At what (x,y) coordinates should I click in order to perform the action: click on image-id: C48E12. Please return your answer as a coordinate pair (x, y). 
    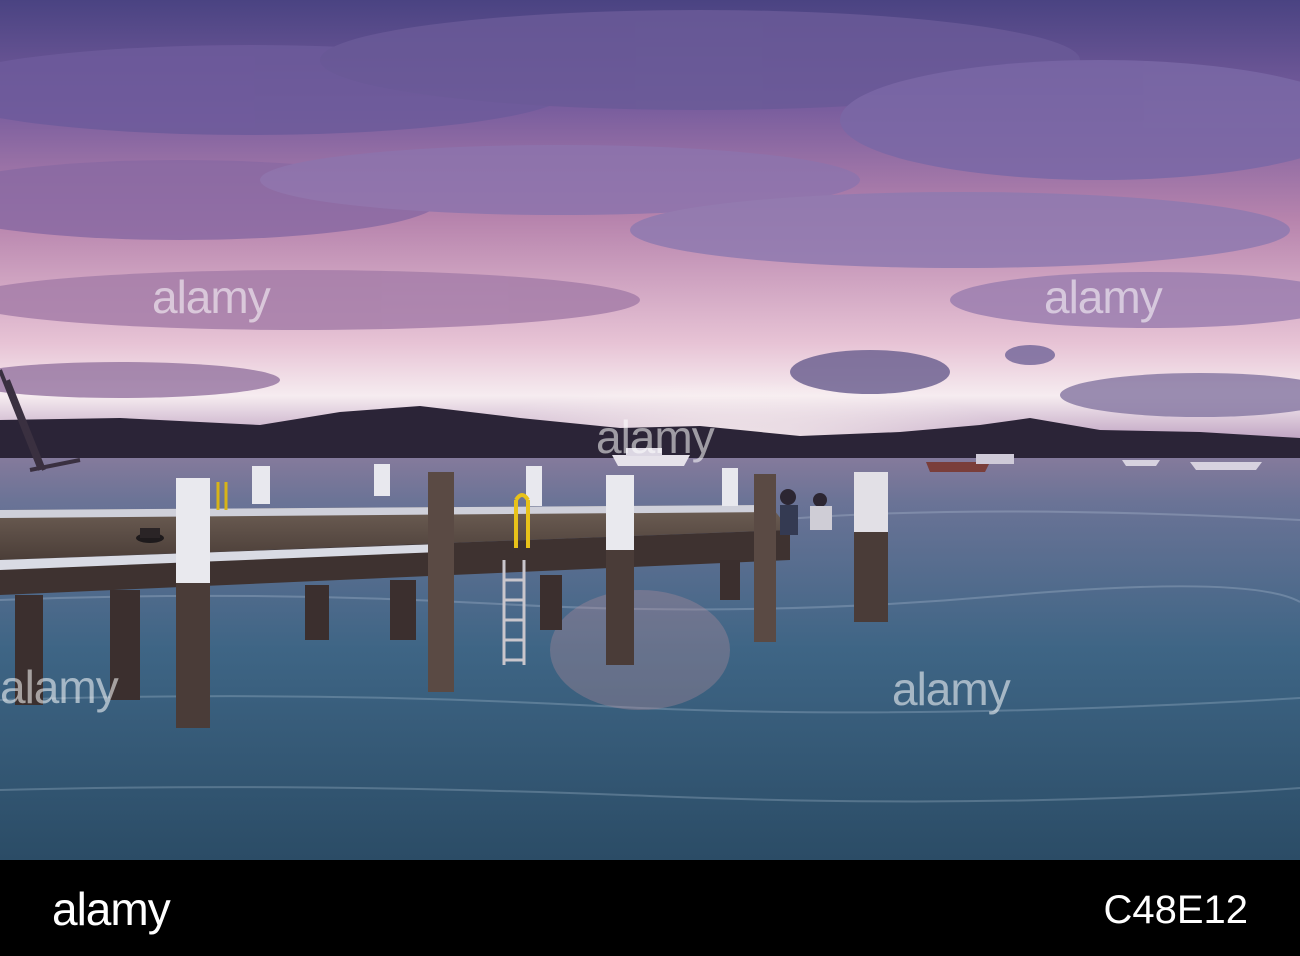
    Looking at the image, I should click on (1175, 910).